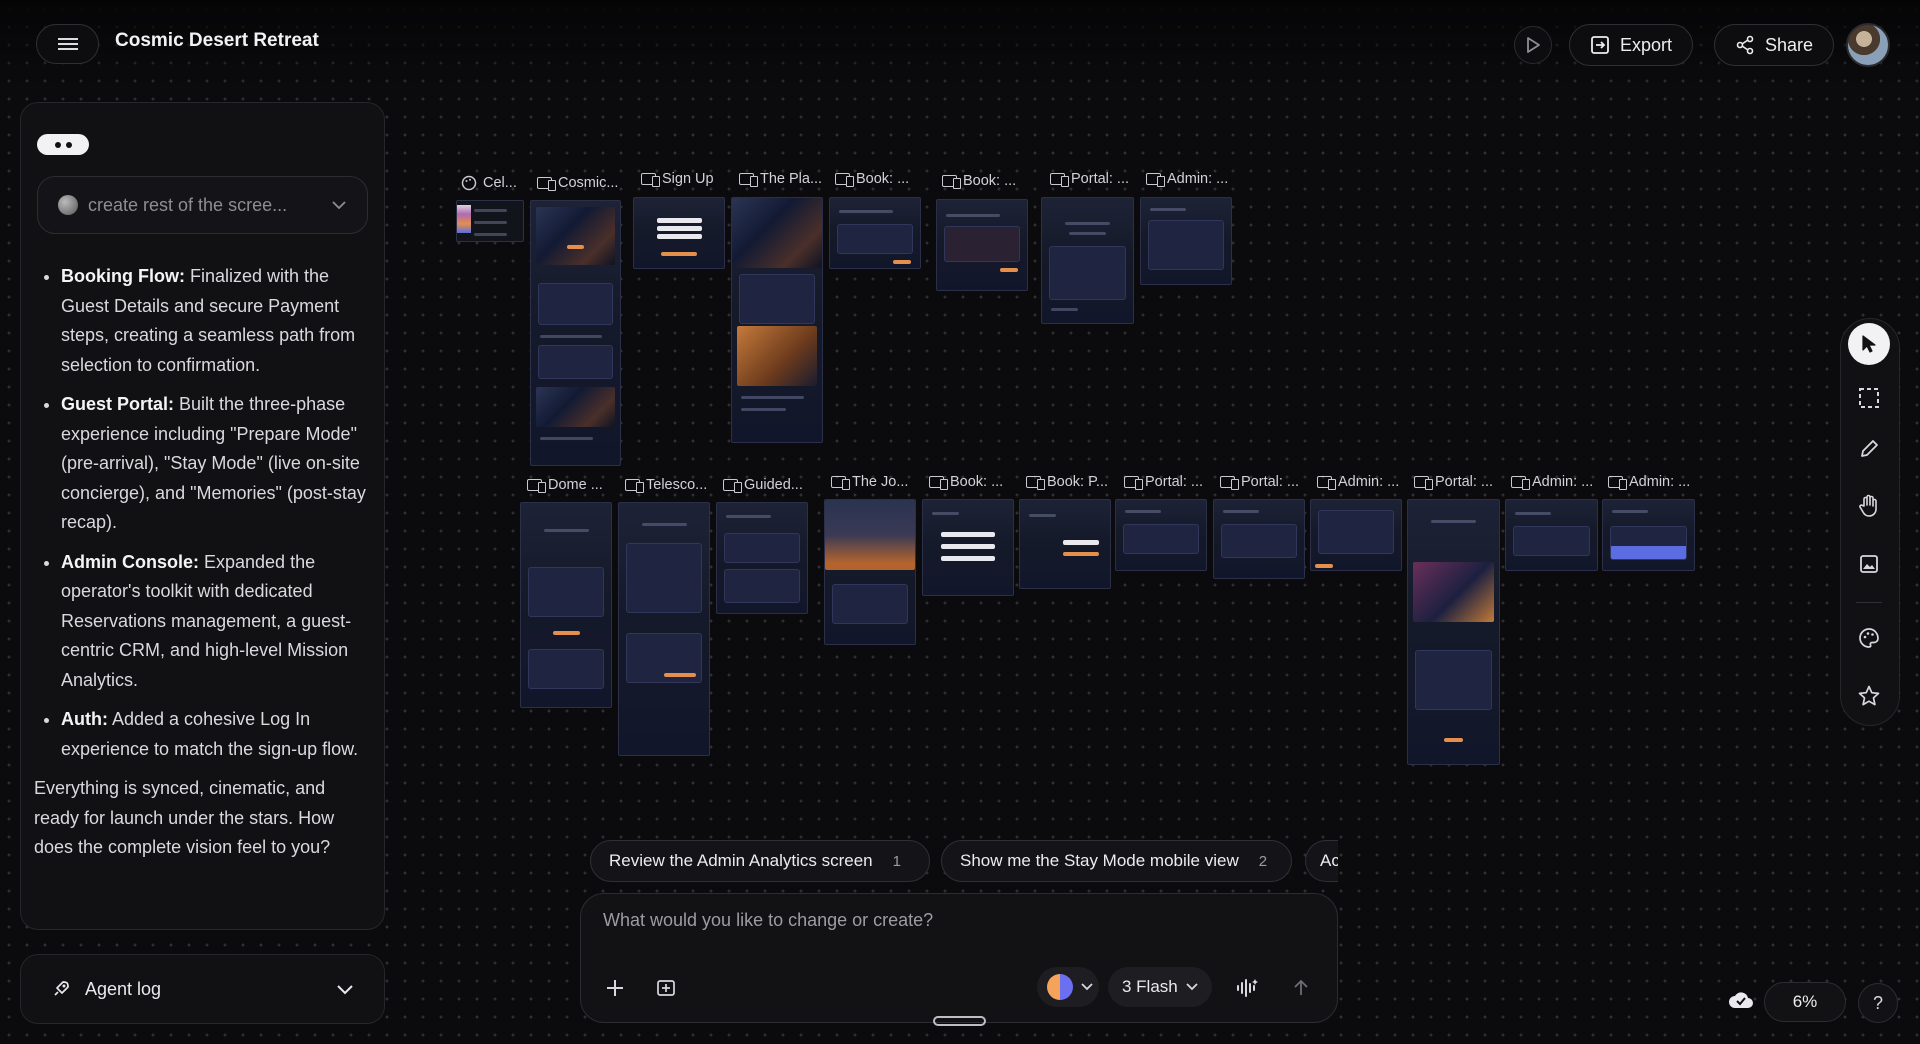 Image resolution: width=1920 pixels, height=1044 pixels. What do you see at coordinates (1160, 987) in the screenshot?
I see `model-selector: 3 Flash` at bounding box center [1160, 987].